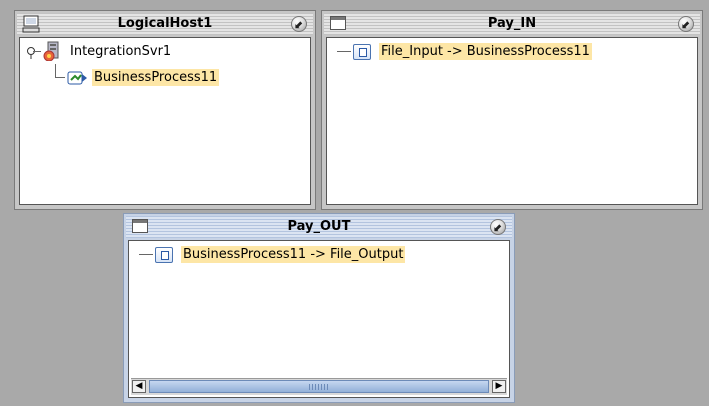 The image size is (709, 406). I want to click on business-process-icon, so click(77, 78).